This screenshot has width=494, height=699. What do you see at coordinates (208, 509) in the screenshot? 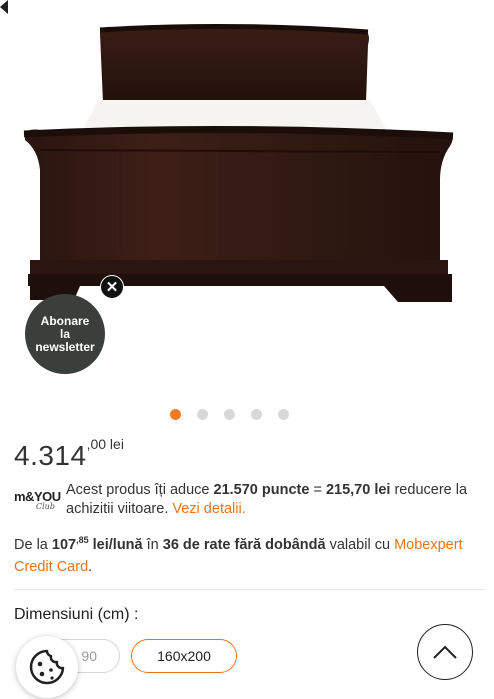
I see `points-details-link: Vezi detalii.` at bounding box center [208, 509].